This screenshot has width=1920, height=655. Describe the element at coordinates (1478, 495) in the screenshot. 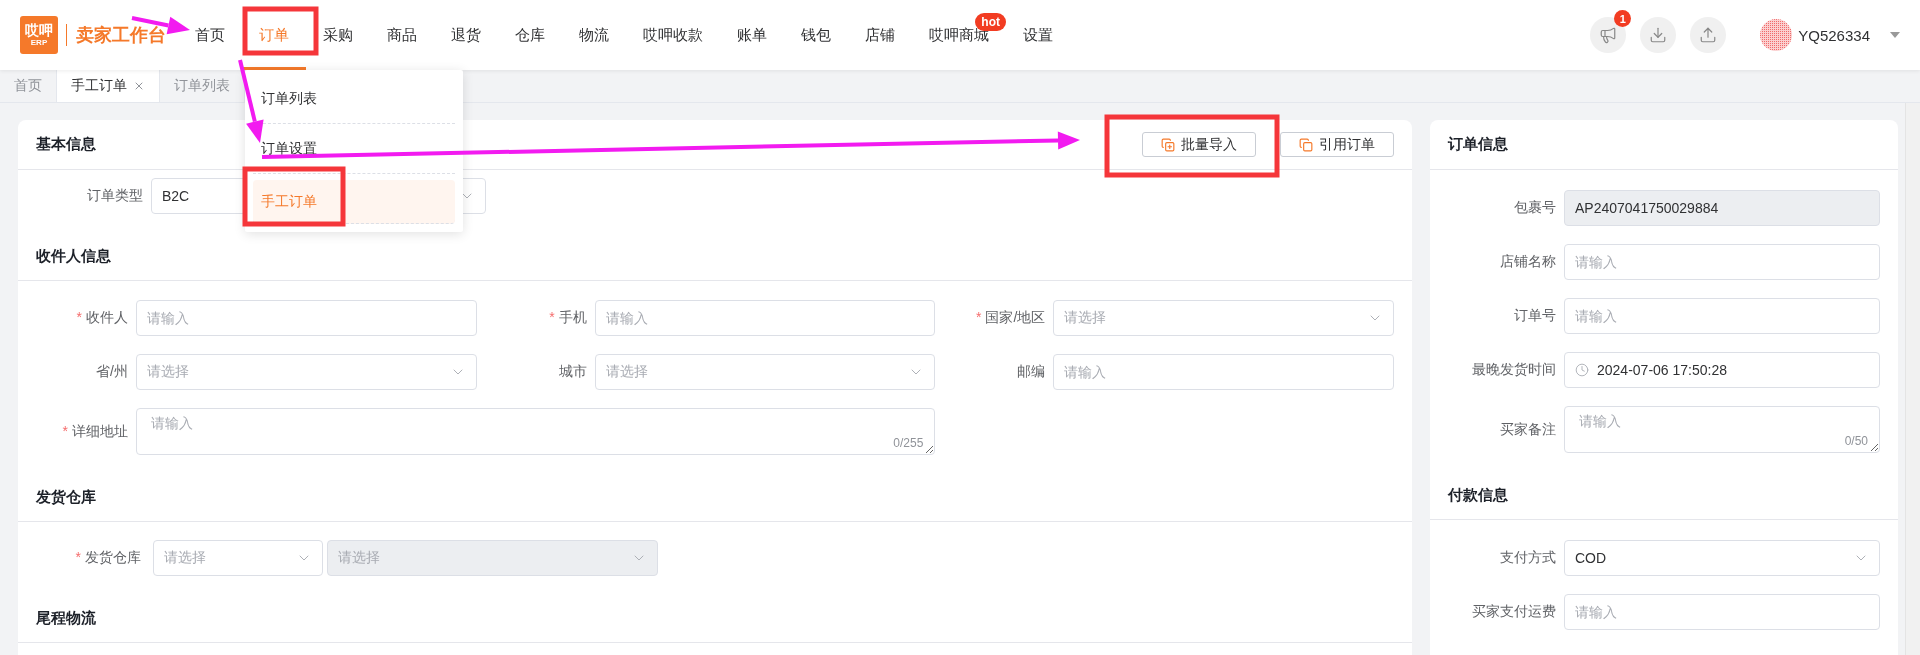

I see `section-title: 付款信息` at that location.